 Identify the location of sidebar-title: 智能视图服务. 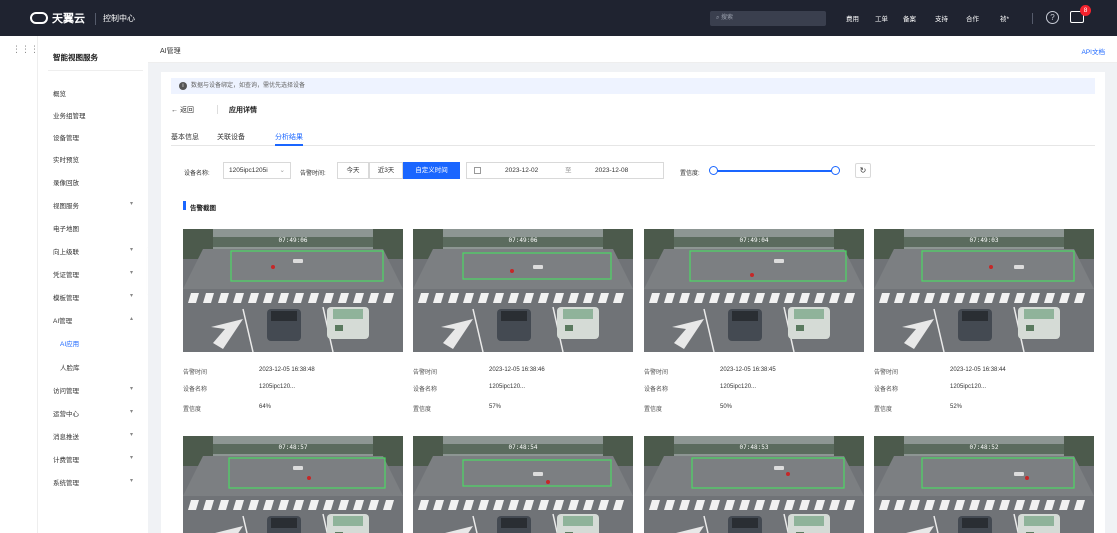
(75, 57).